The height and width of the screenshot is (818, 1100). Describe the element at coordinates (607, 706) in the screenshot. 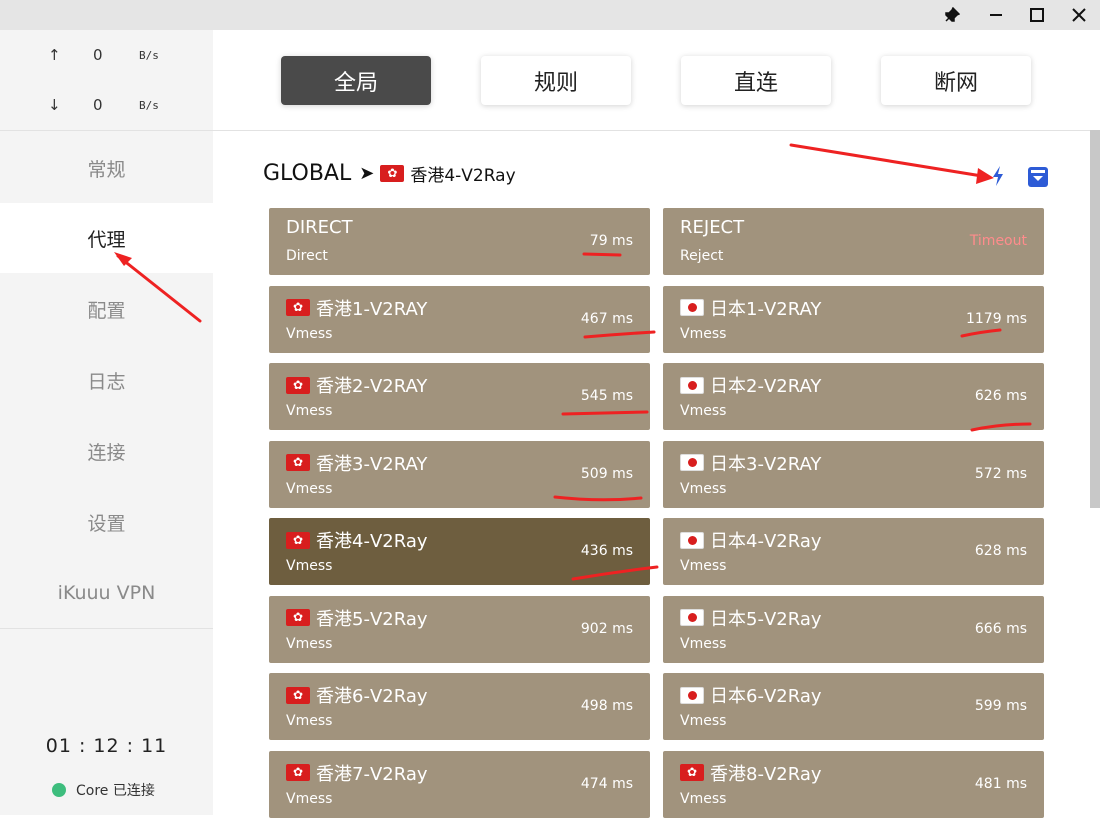

I see `proxy-delay: 498 ms` at that location.